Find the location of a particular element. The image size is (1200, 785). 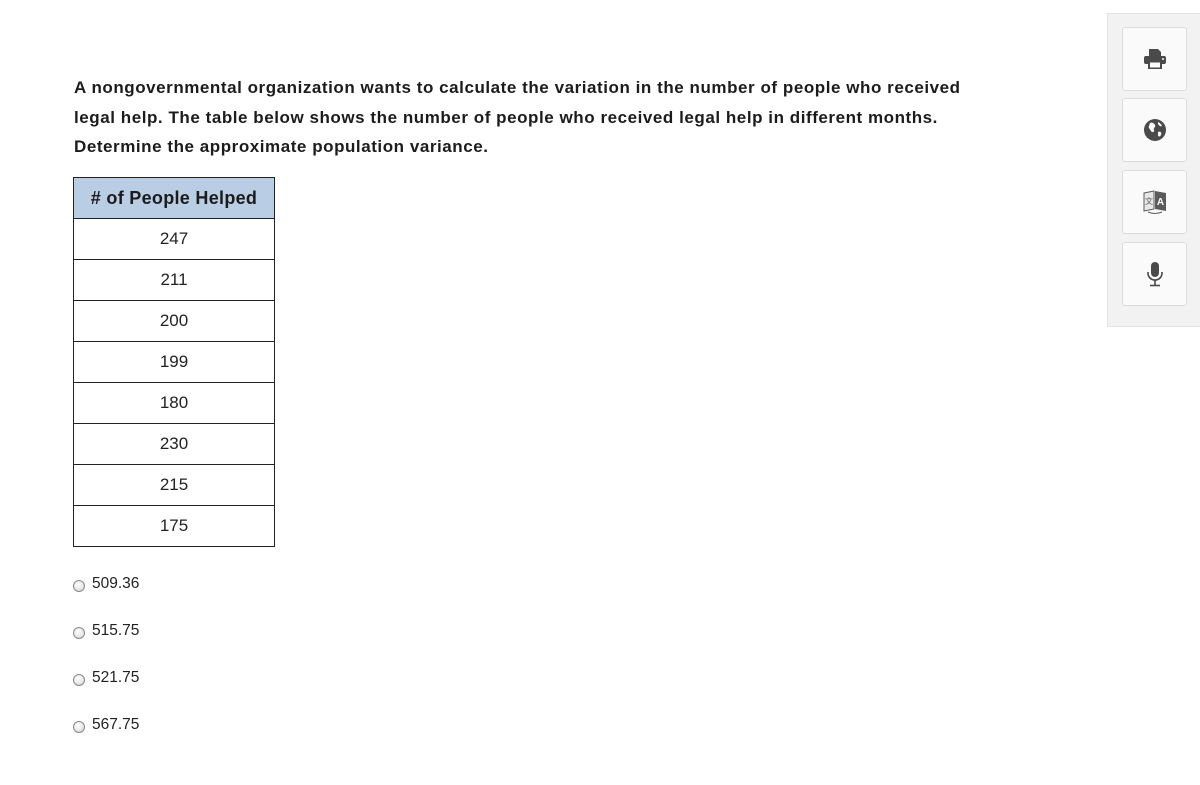

table-cell: 230 is located at coordinates (174, 444).